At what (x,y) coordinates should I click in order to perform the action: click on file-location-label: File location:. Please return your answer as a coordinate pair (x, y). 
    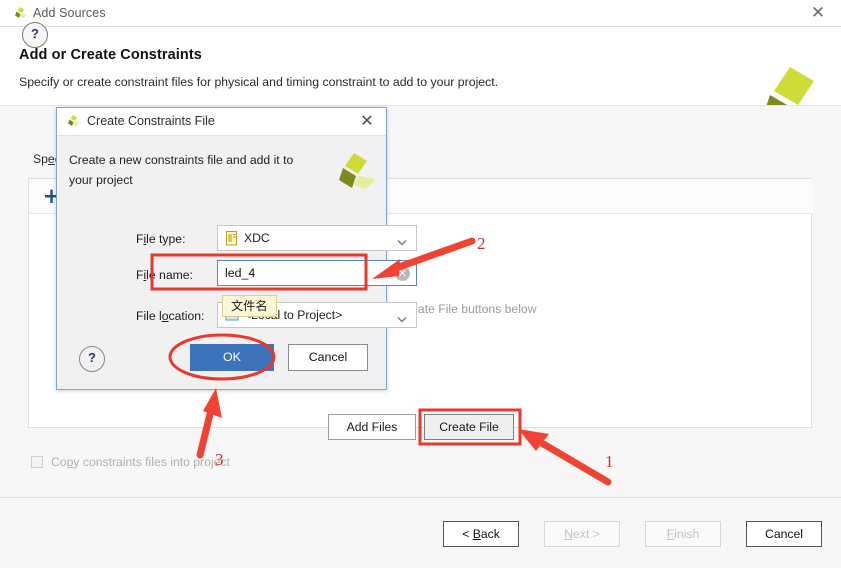
    Looking at the image, I should click on (170, 316).